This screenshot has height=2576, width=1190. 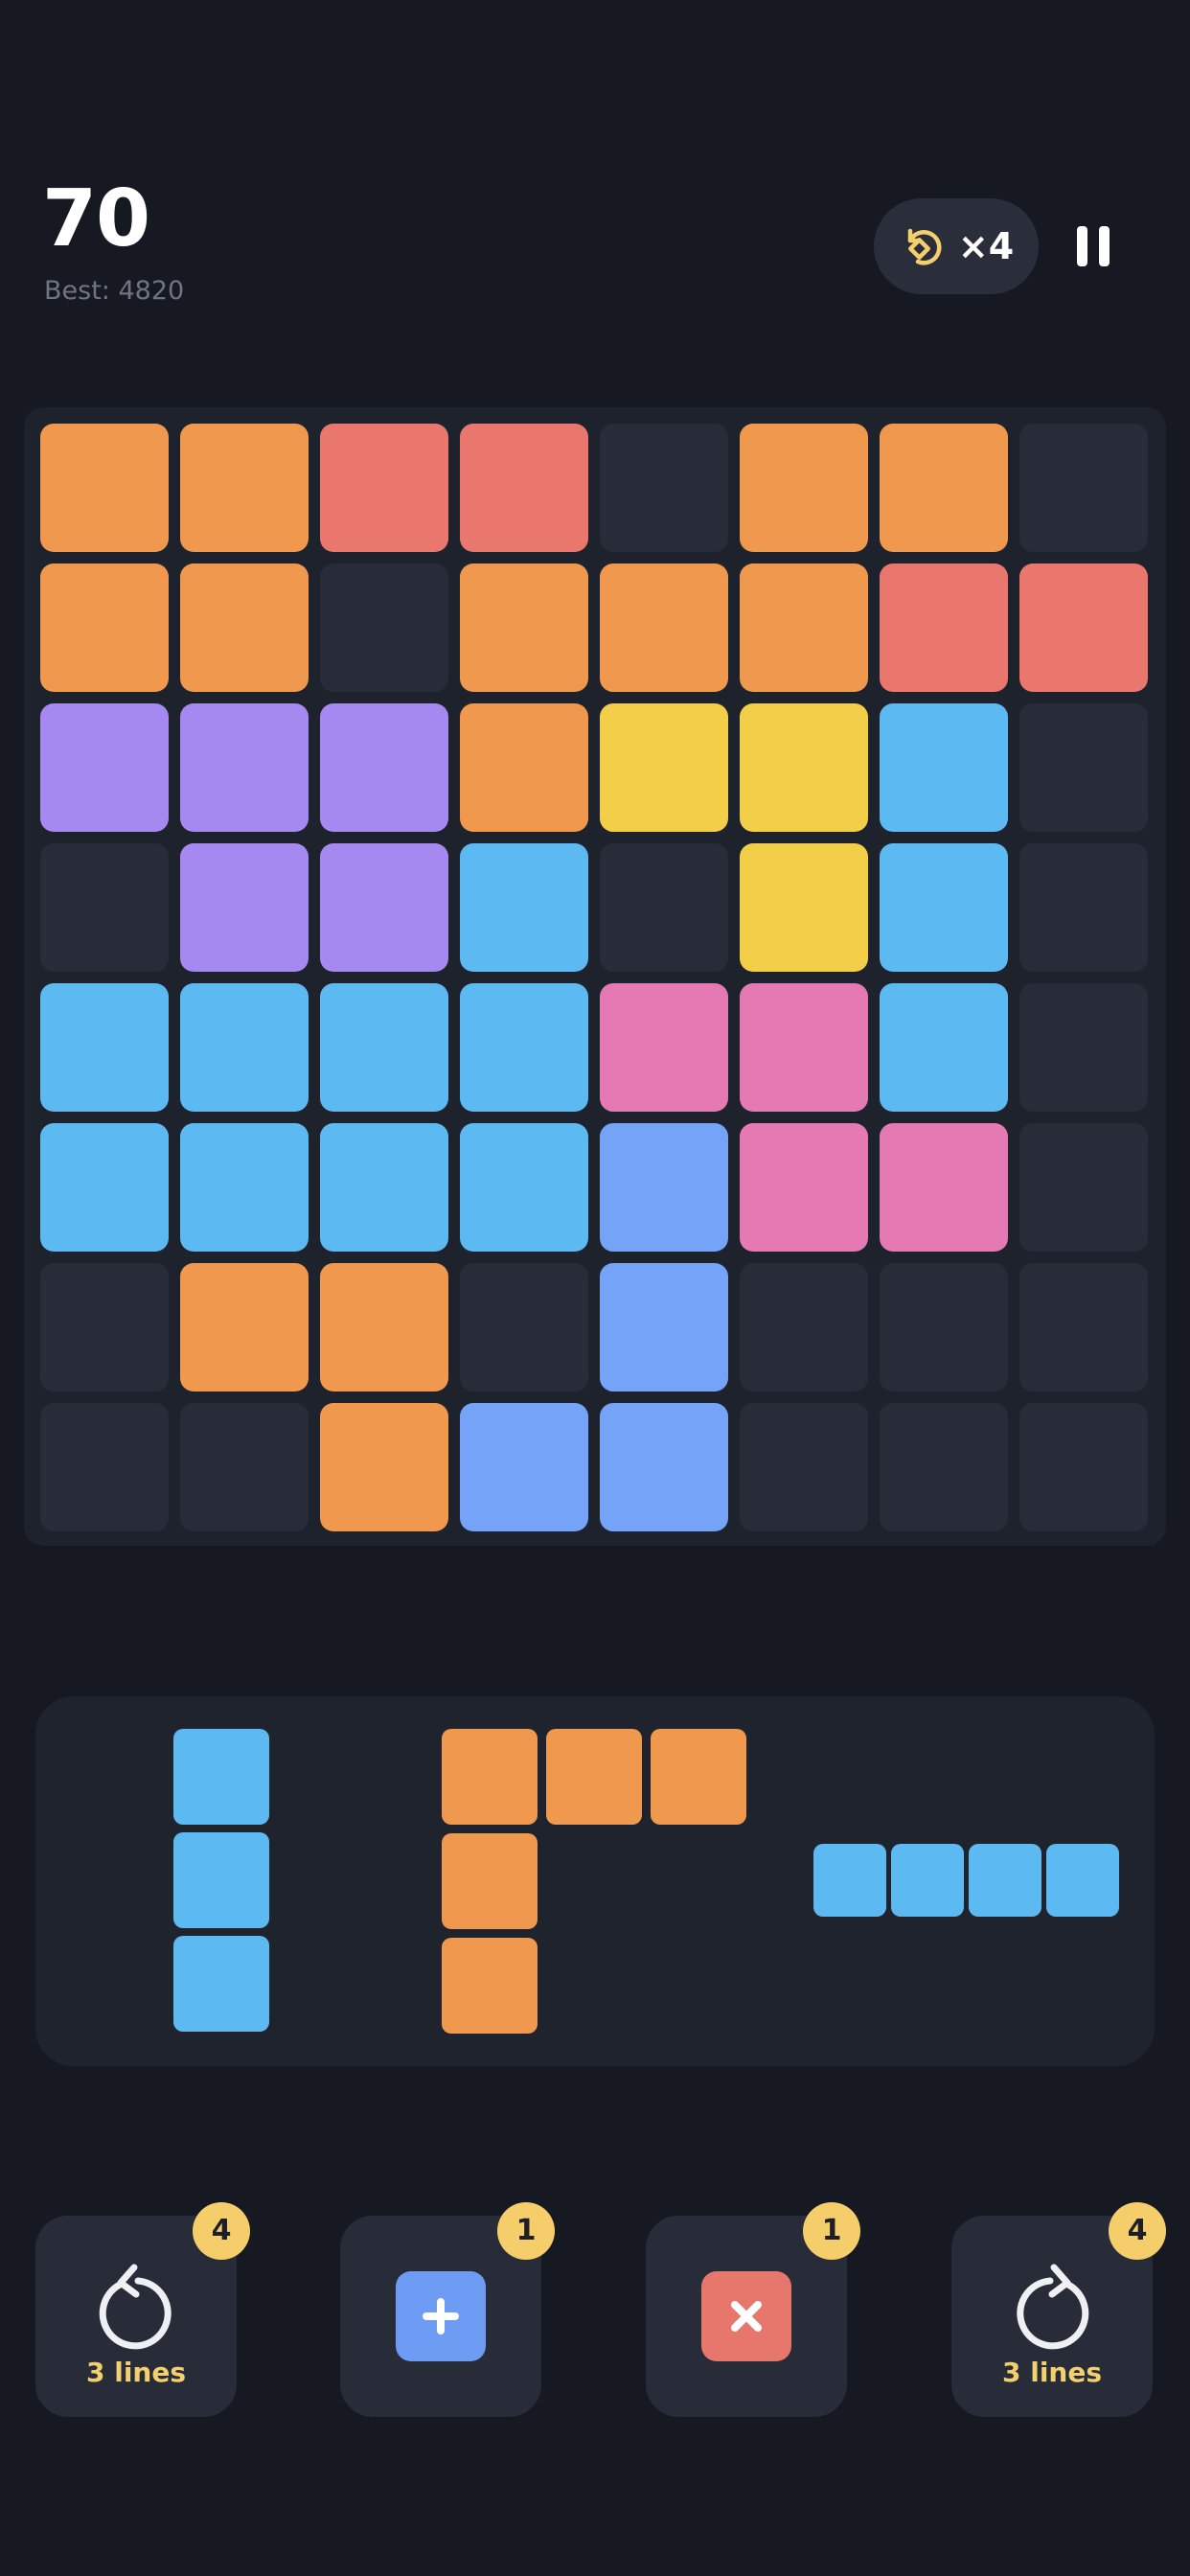 I want to click on redo-lines-button: 3 lines 4, so click(x=1059, y=2309).